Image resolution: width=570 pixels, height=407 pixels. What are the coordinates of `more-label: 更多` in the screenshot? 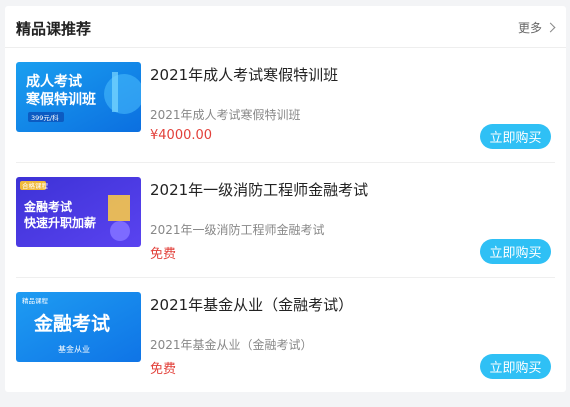 It's located at (529, 28).